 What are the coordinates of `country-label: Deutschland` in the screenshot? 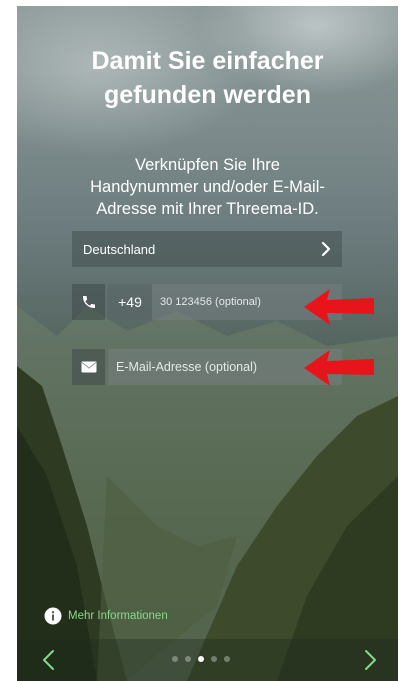 It's located at (119, 249).